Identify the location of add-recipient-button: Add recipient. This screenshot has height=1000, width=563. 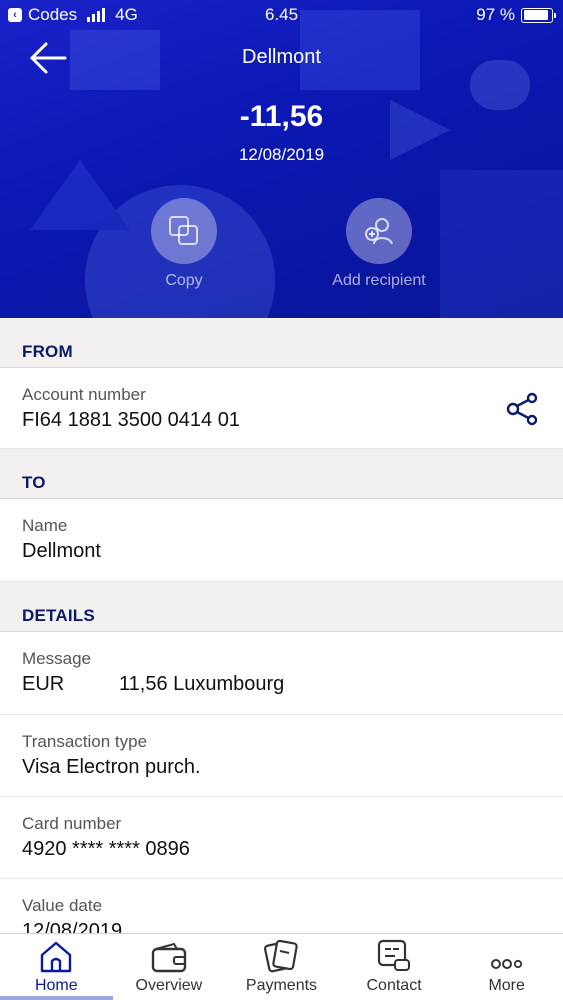
(379, 244).